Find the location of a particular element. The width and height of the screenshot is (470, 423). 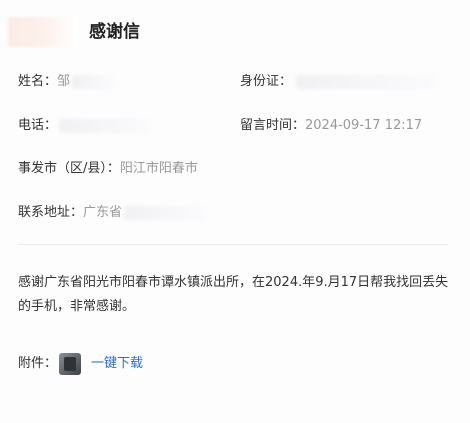

address-redaction is located at coordinates (165, 212).